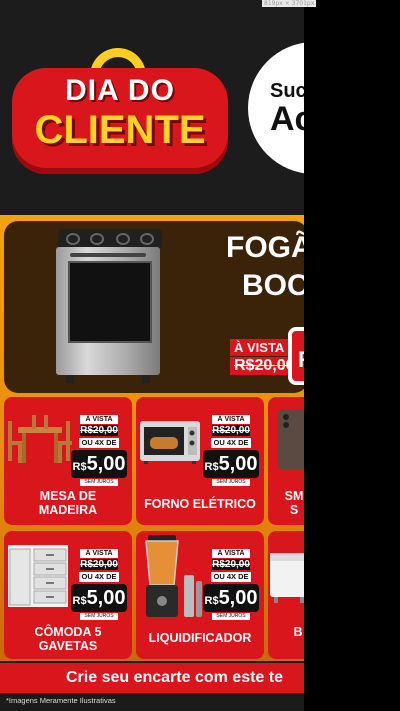  Describe the element at coordinates (173, 576) in the screenshot. I see `blender-image` at that location.